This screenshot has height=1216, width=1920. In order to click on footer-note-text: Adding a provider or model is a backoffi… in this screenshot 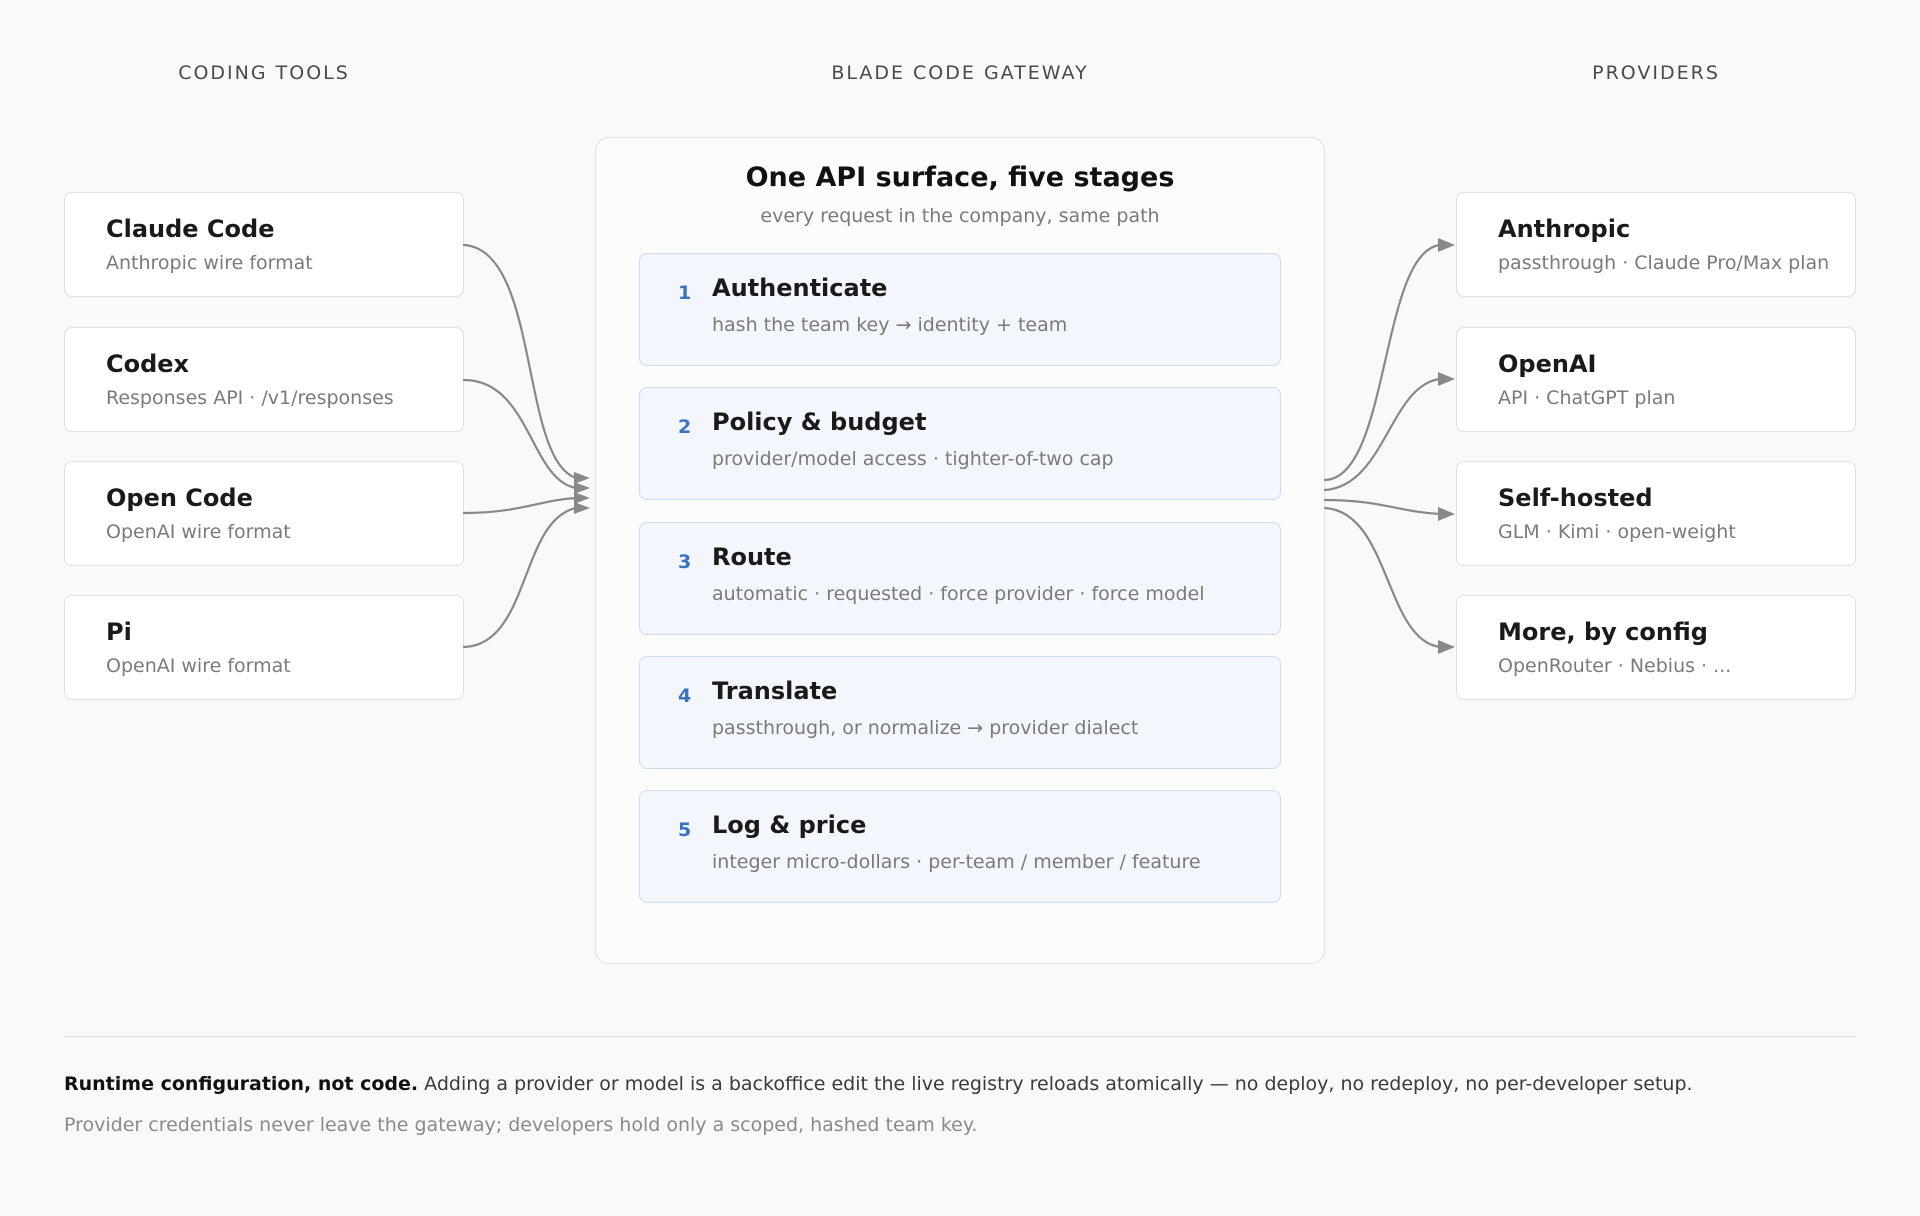, I will do `click(1055, 1084)`.